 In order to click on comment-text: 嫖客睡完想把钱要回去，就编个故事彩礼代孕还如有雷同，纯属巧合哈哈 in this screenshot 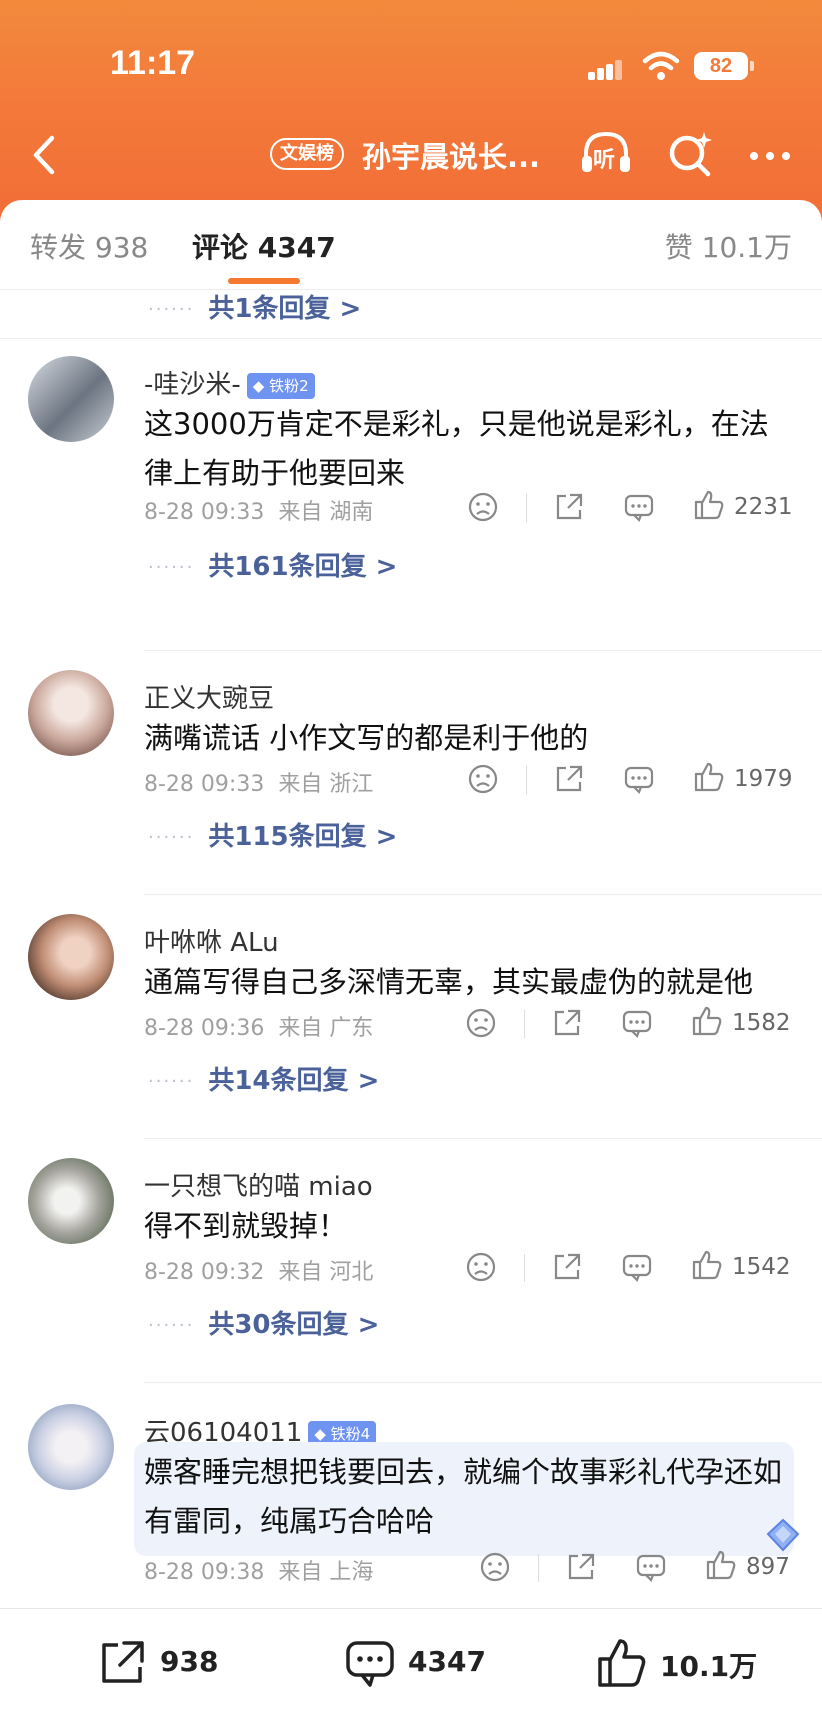, I will do `click(463, 1496)`.